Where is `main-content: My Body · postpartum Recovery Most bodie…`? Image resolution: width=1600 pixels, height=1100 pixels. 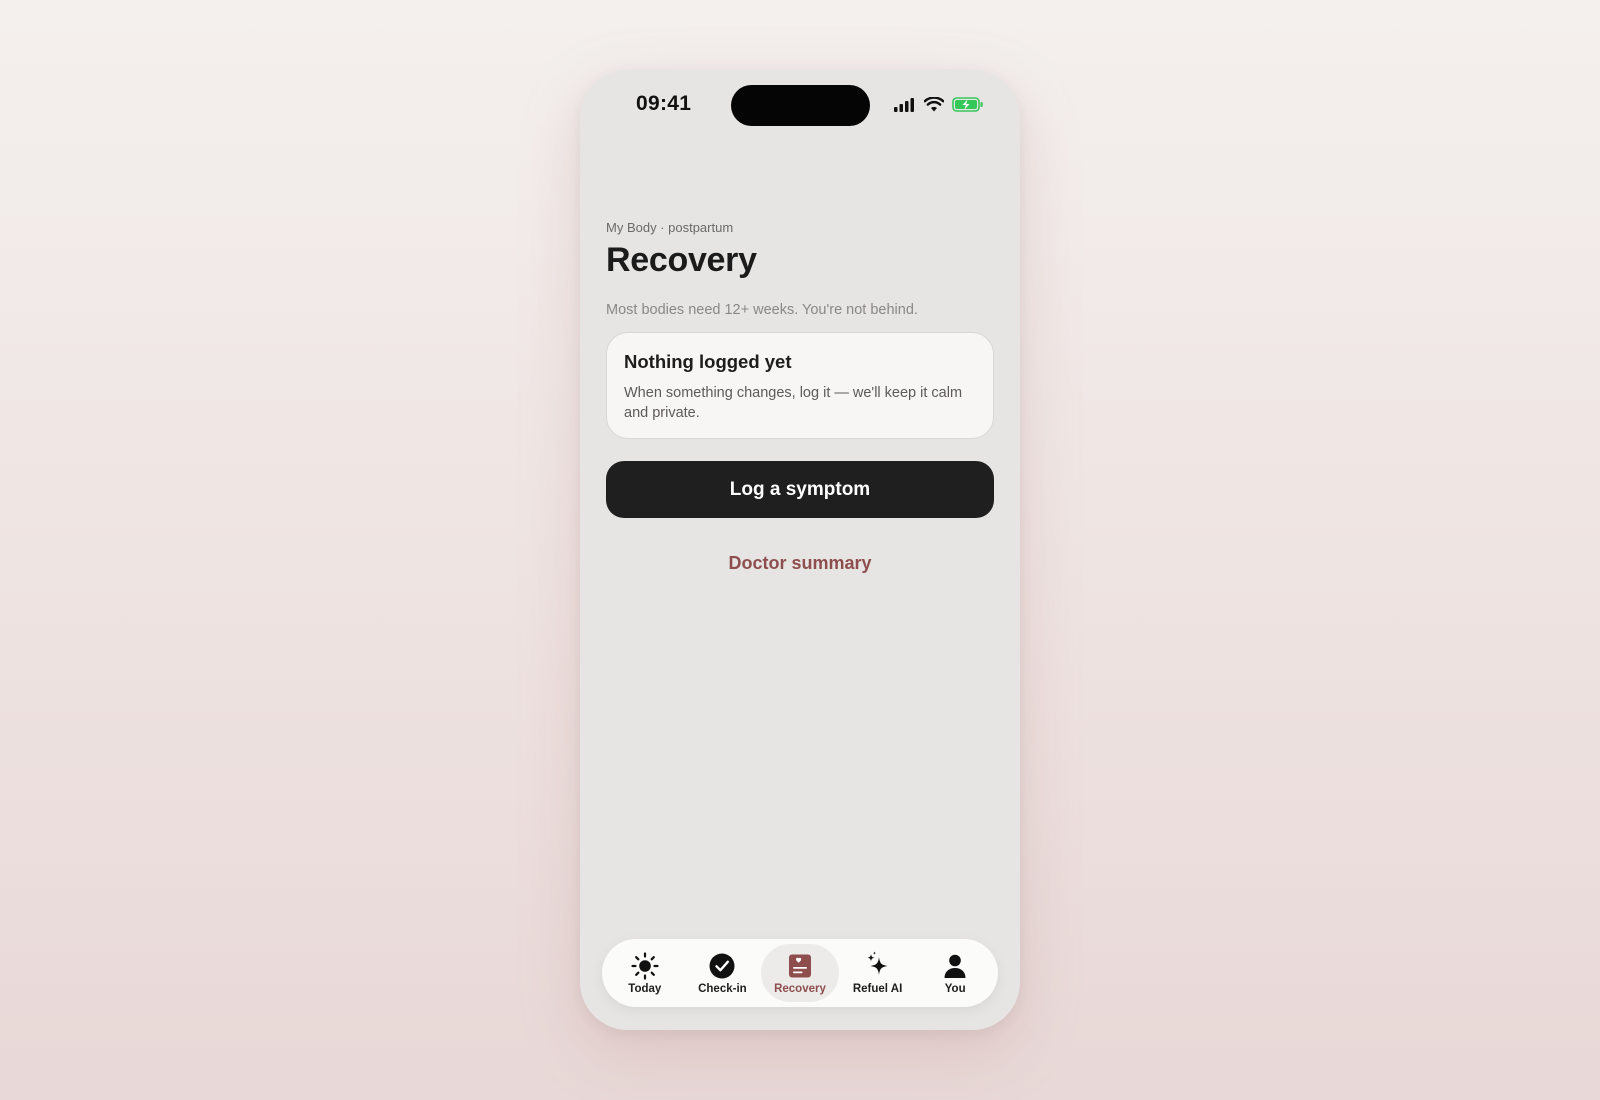 main-content: My Body · postpartum Recovery Most bodie… is located at coordinates (800, 397).